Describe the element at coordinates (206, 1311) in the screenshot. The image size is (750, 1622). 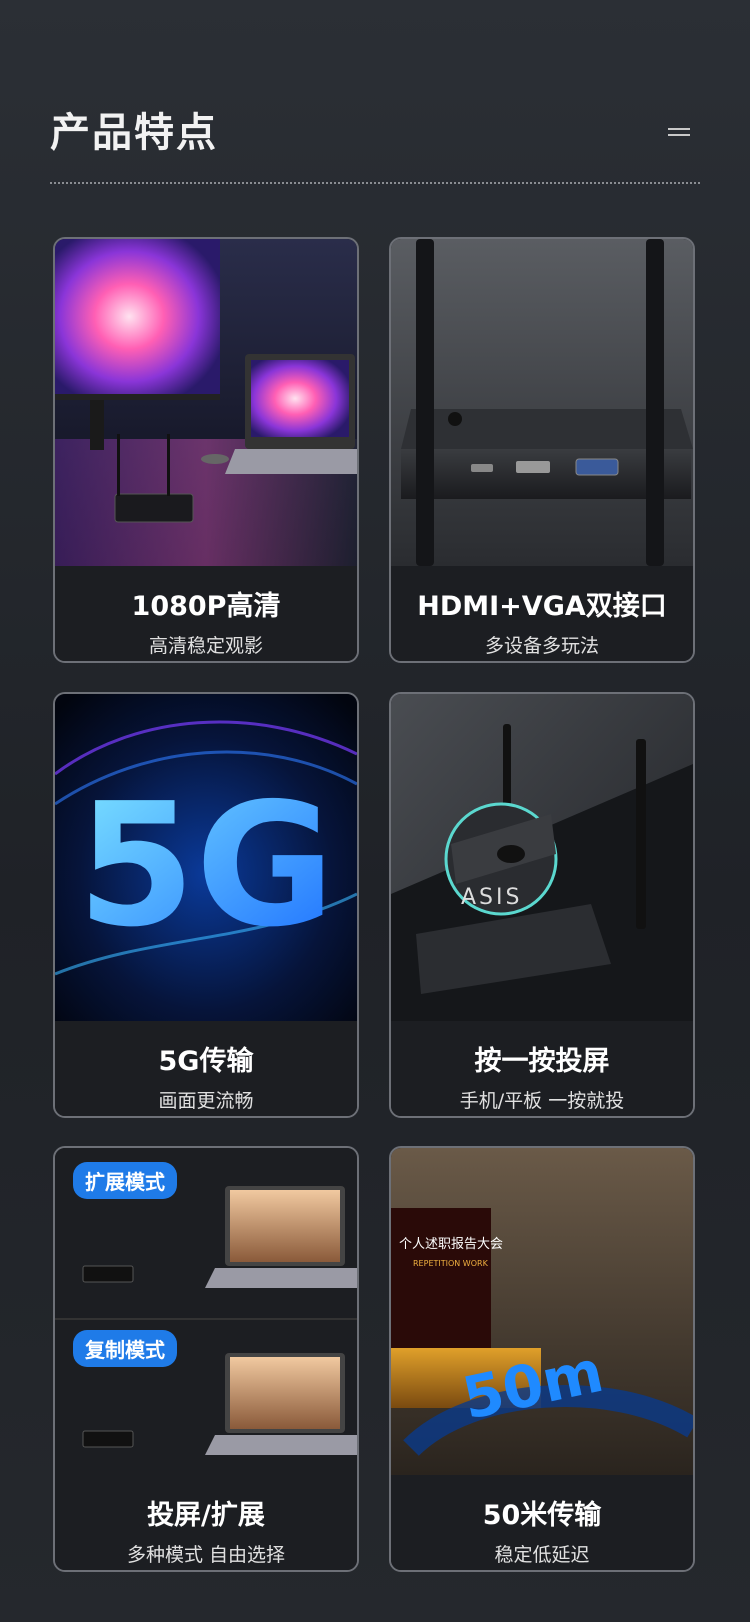
I see `feature-image-modes: 扩展模式 复制模式` at that location.